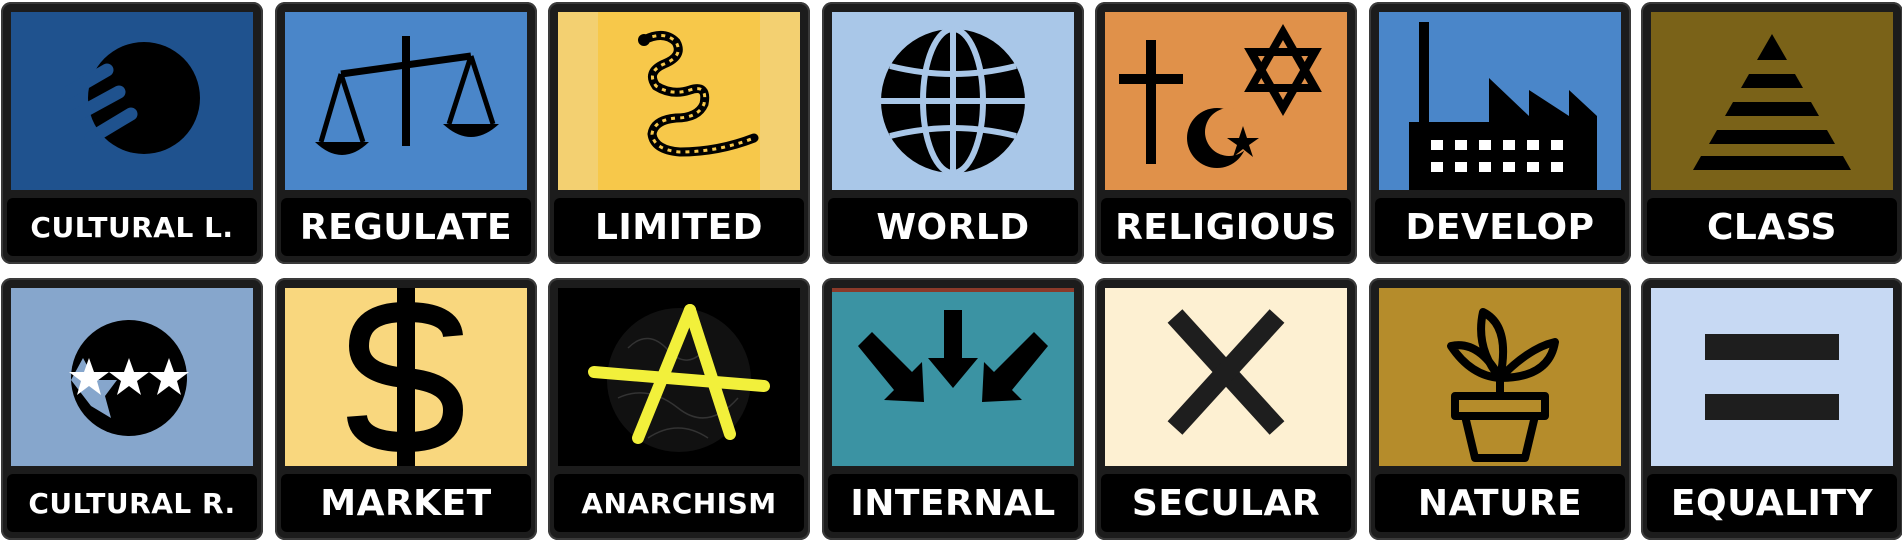  I want to click on pyramid-icon, so click(1772, 102).